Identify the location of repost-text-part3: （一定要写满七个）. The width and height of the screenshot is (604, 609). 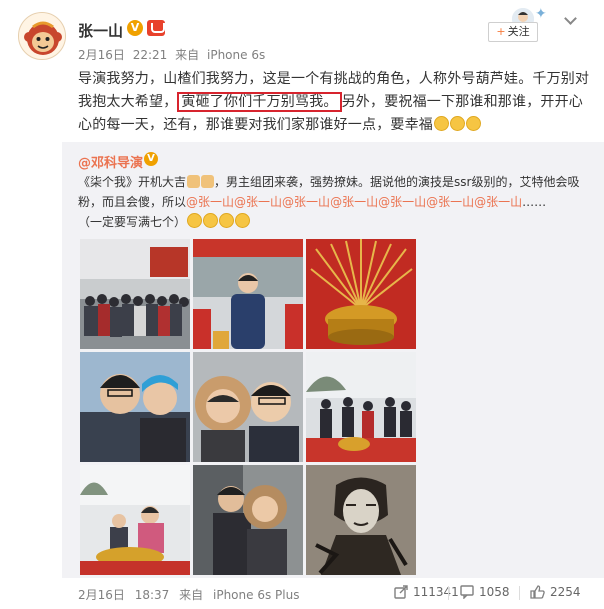
(132, 222).